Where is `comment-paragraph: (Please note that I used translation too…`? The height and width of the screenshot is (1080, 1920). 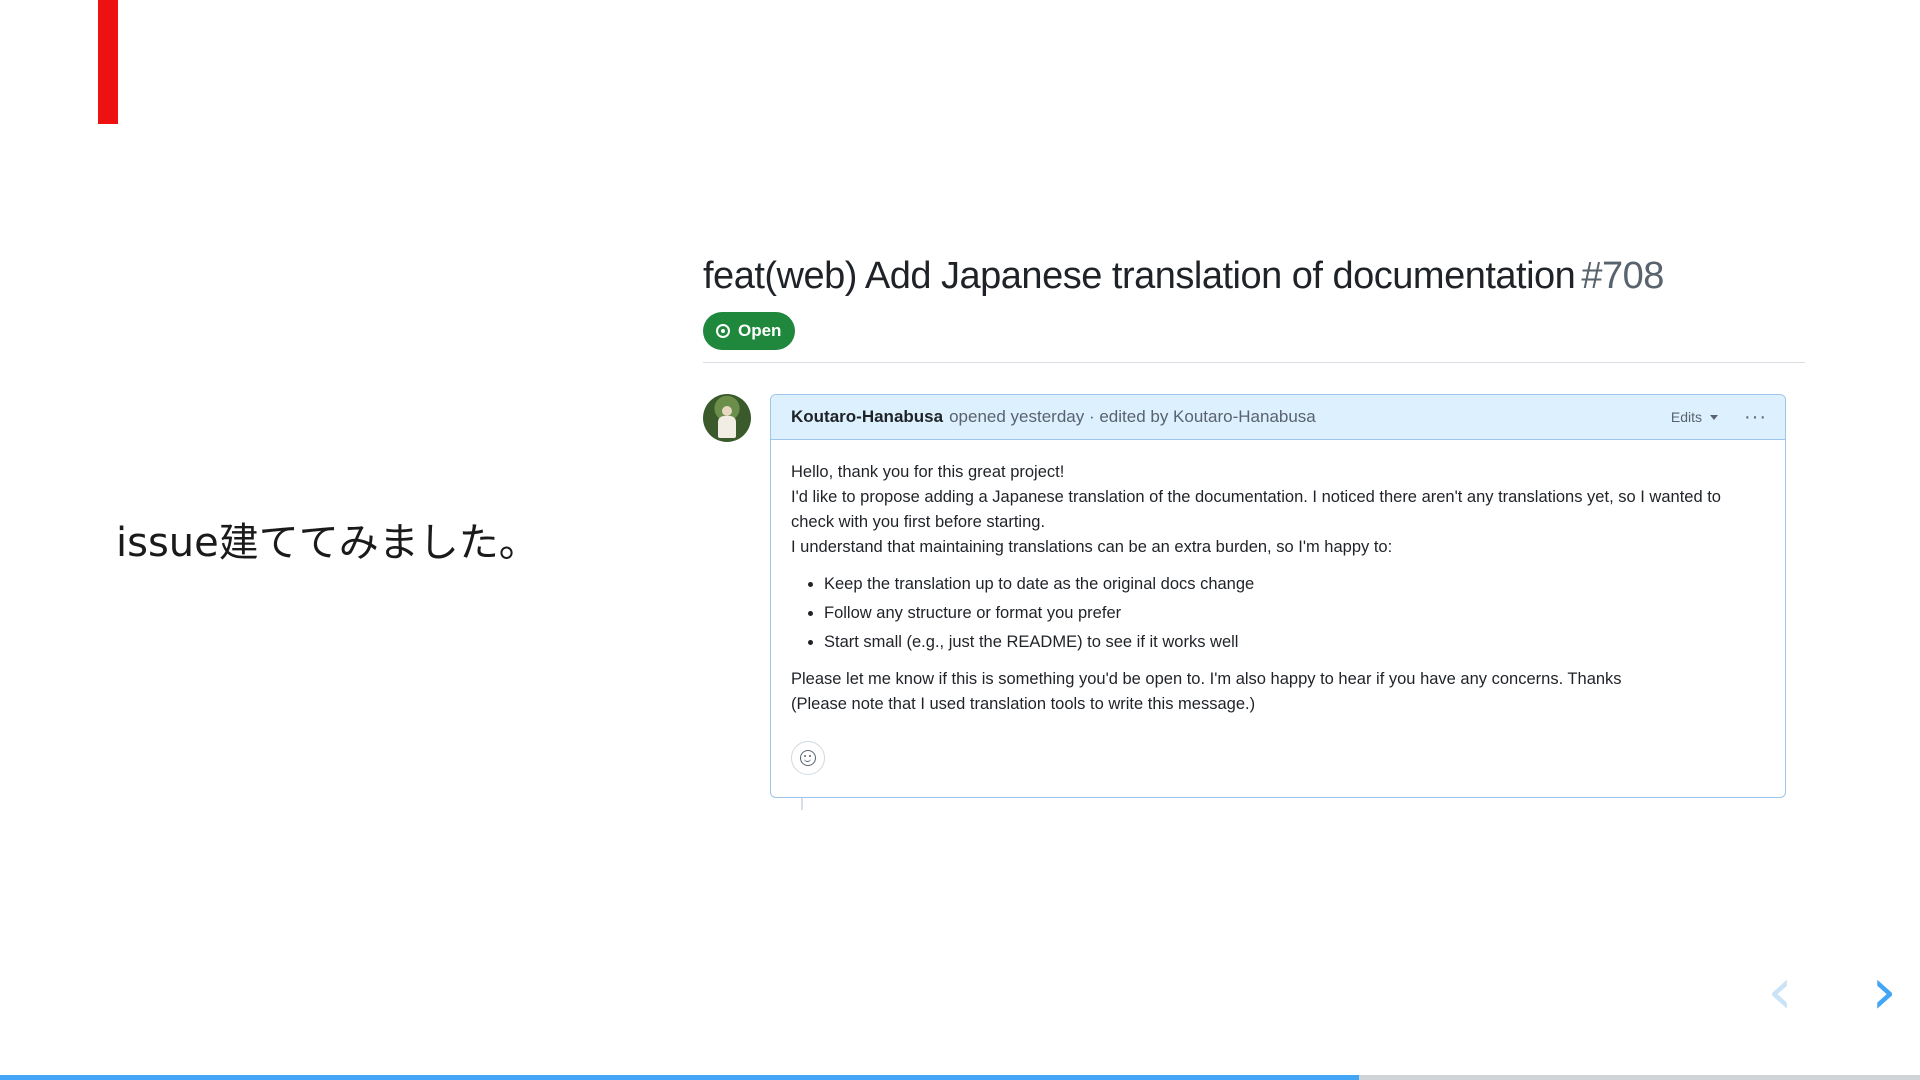 comment-paragraph: (Please note that I used translation too… is located at coordinates (1023, 704).